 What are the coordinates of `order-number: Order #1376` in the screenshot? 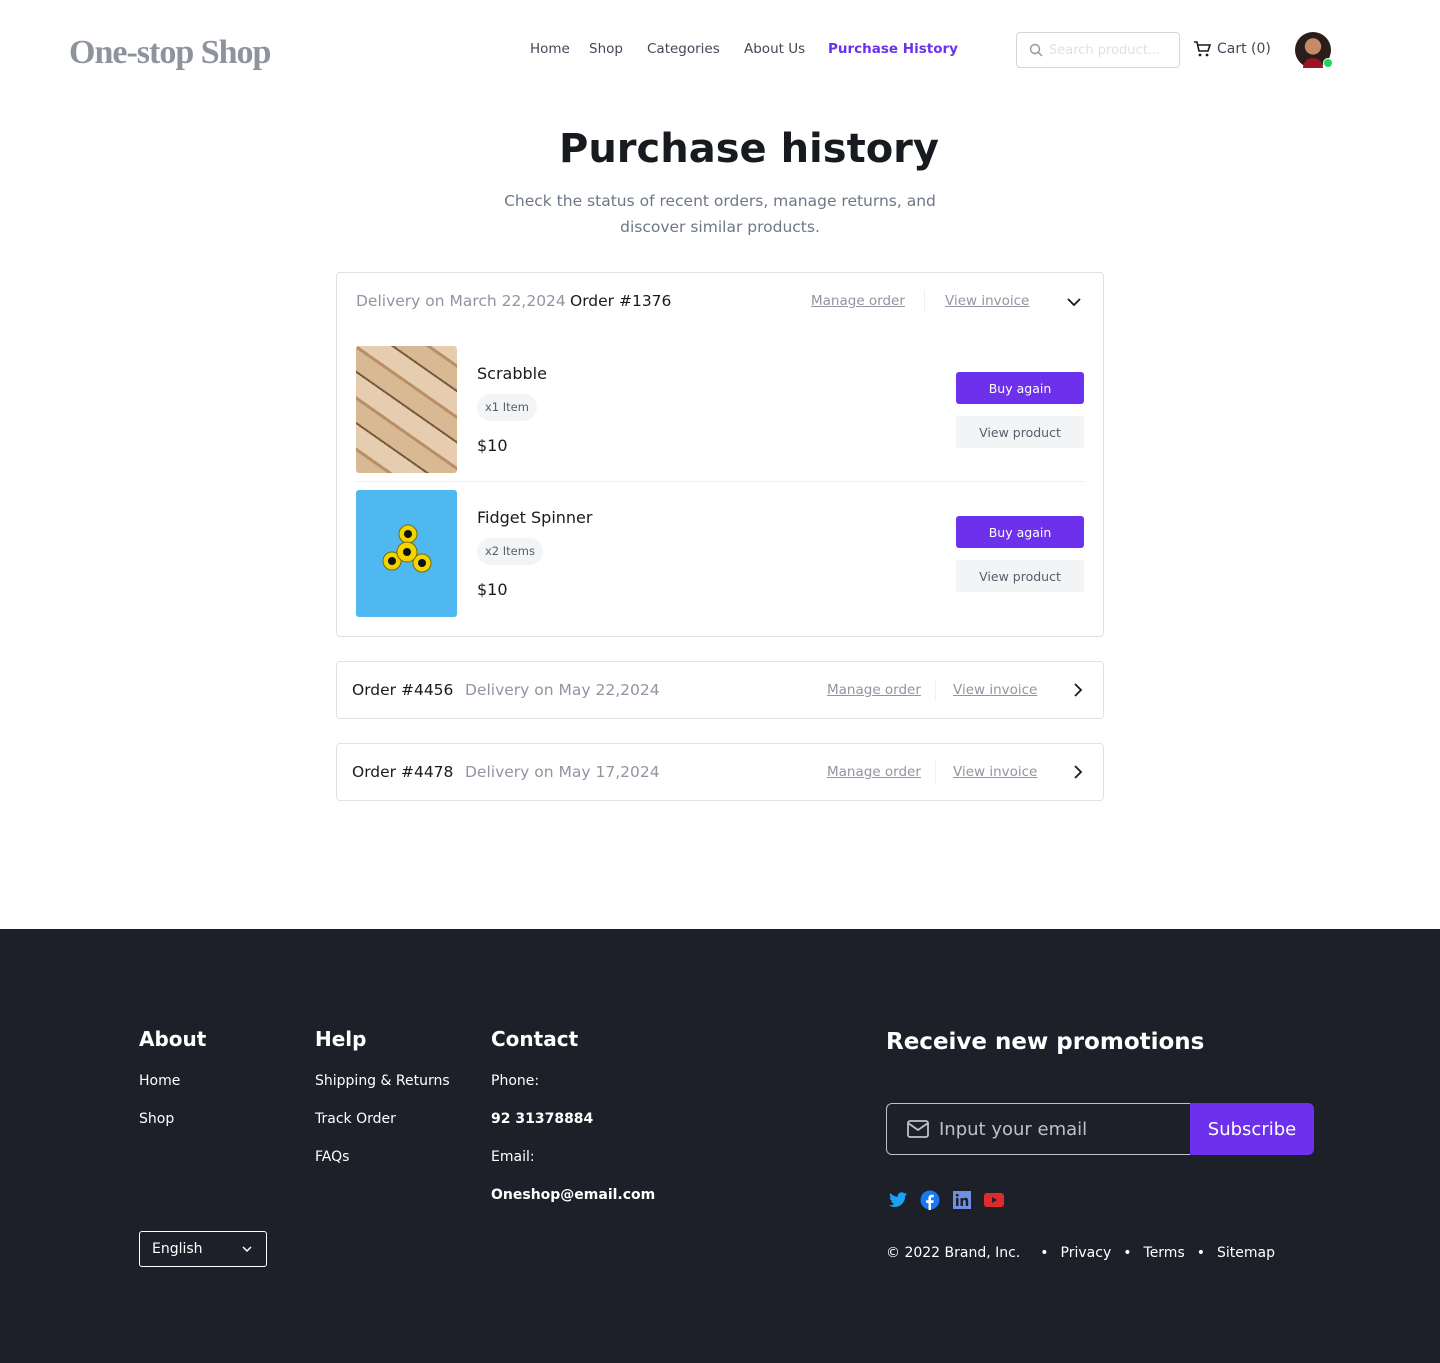 It's located at (621, 301).